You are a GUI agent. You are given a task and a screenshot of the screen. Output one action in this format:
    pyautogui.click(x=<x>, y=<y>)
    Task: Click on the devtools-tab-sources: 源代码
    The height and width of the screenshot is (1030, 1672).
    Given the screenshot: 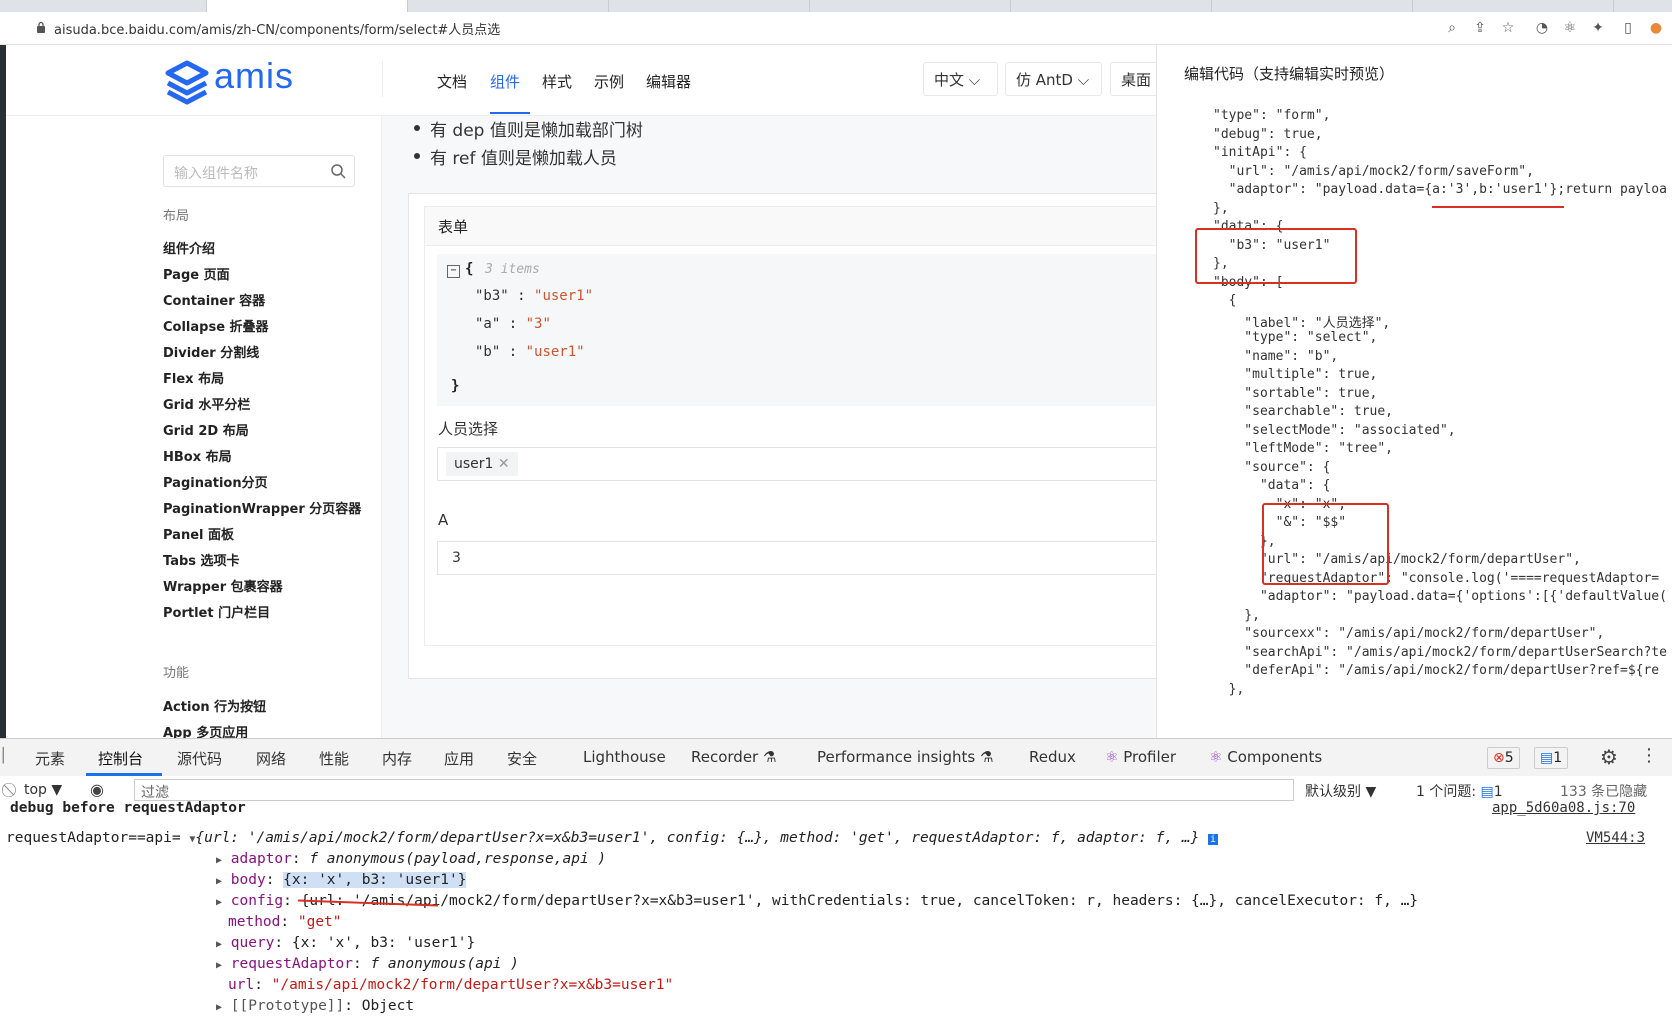 What is the action you would take?
    pyautogui.click(x=199, y=758)
    